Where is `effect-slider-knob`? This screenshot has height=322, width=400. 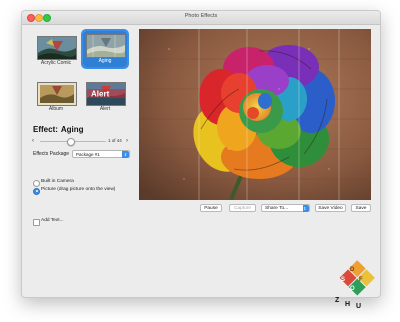
effect-slider-knob is located at coordinates (70, 141).